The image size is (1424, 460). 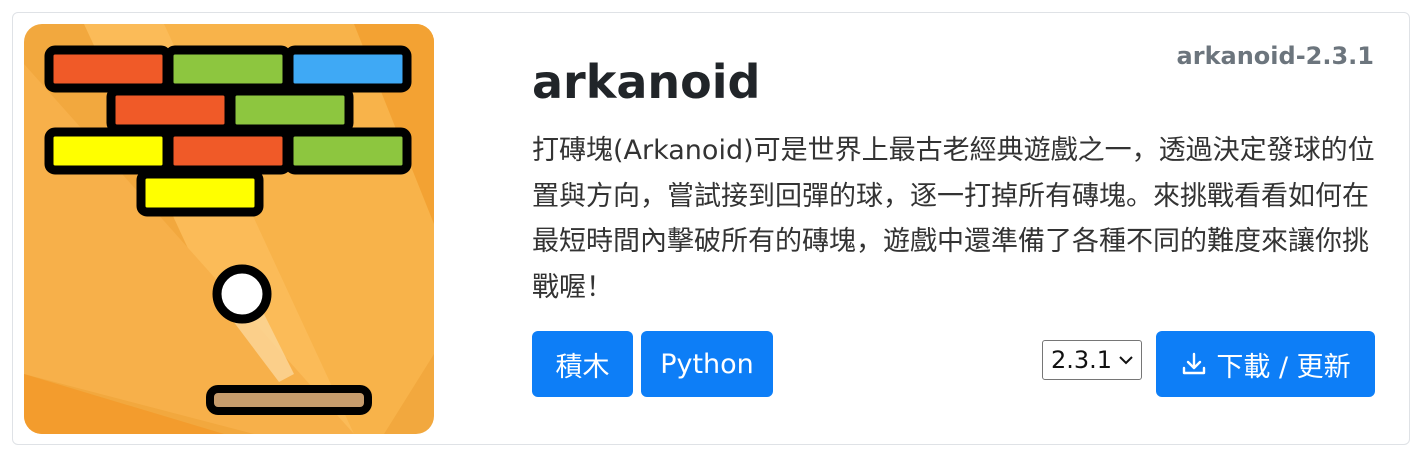 What do you see at coordinates (1283, 367) in the screenshot?
I see `download-button-label: 下載 / 更新` at bounding box center [1283, 367].